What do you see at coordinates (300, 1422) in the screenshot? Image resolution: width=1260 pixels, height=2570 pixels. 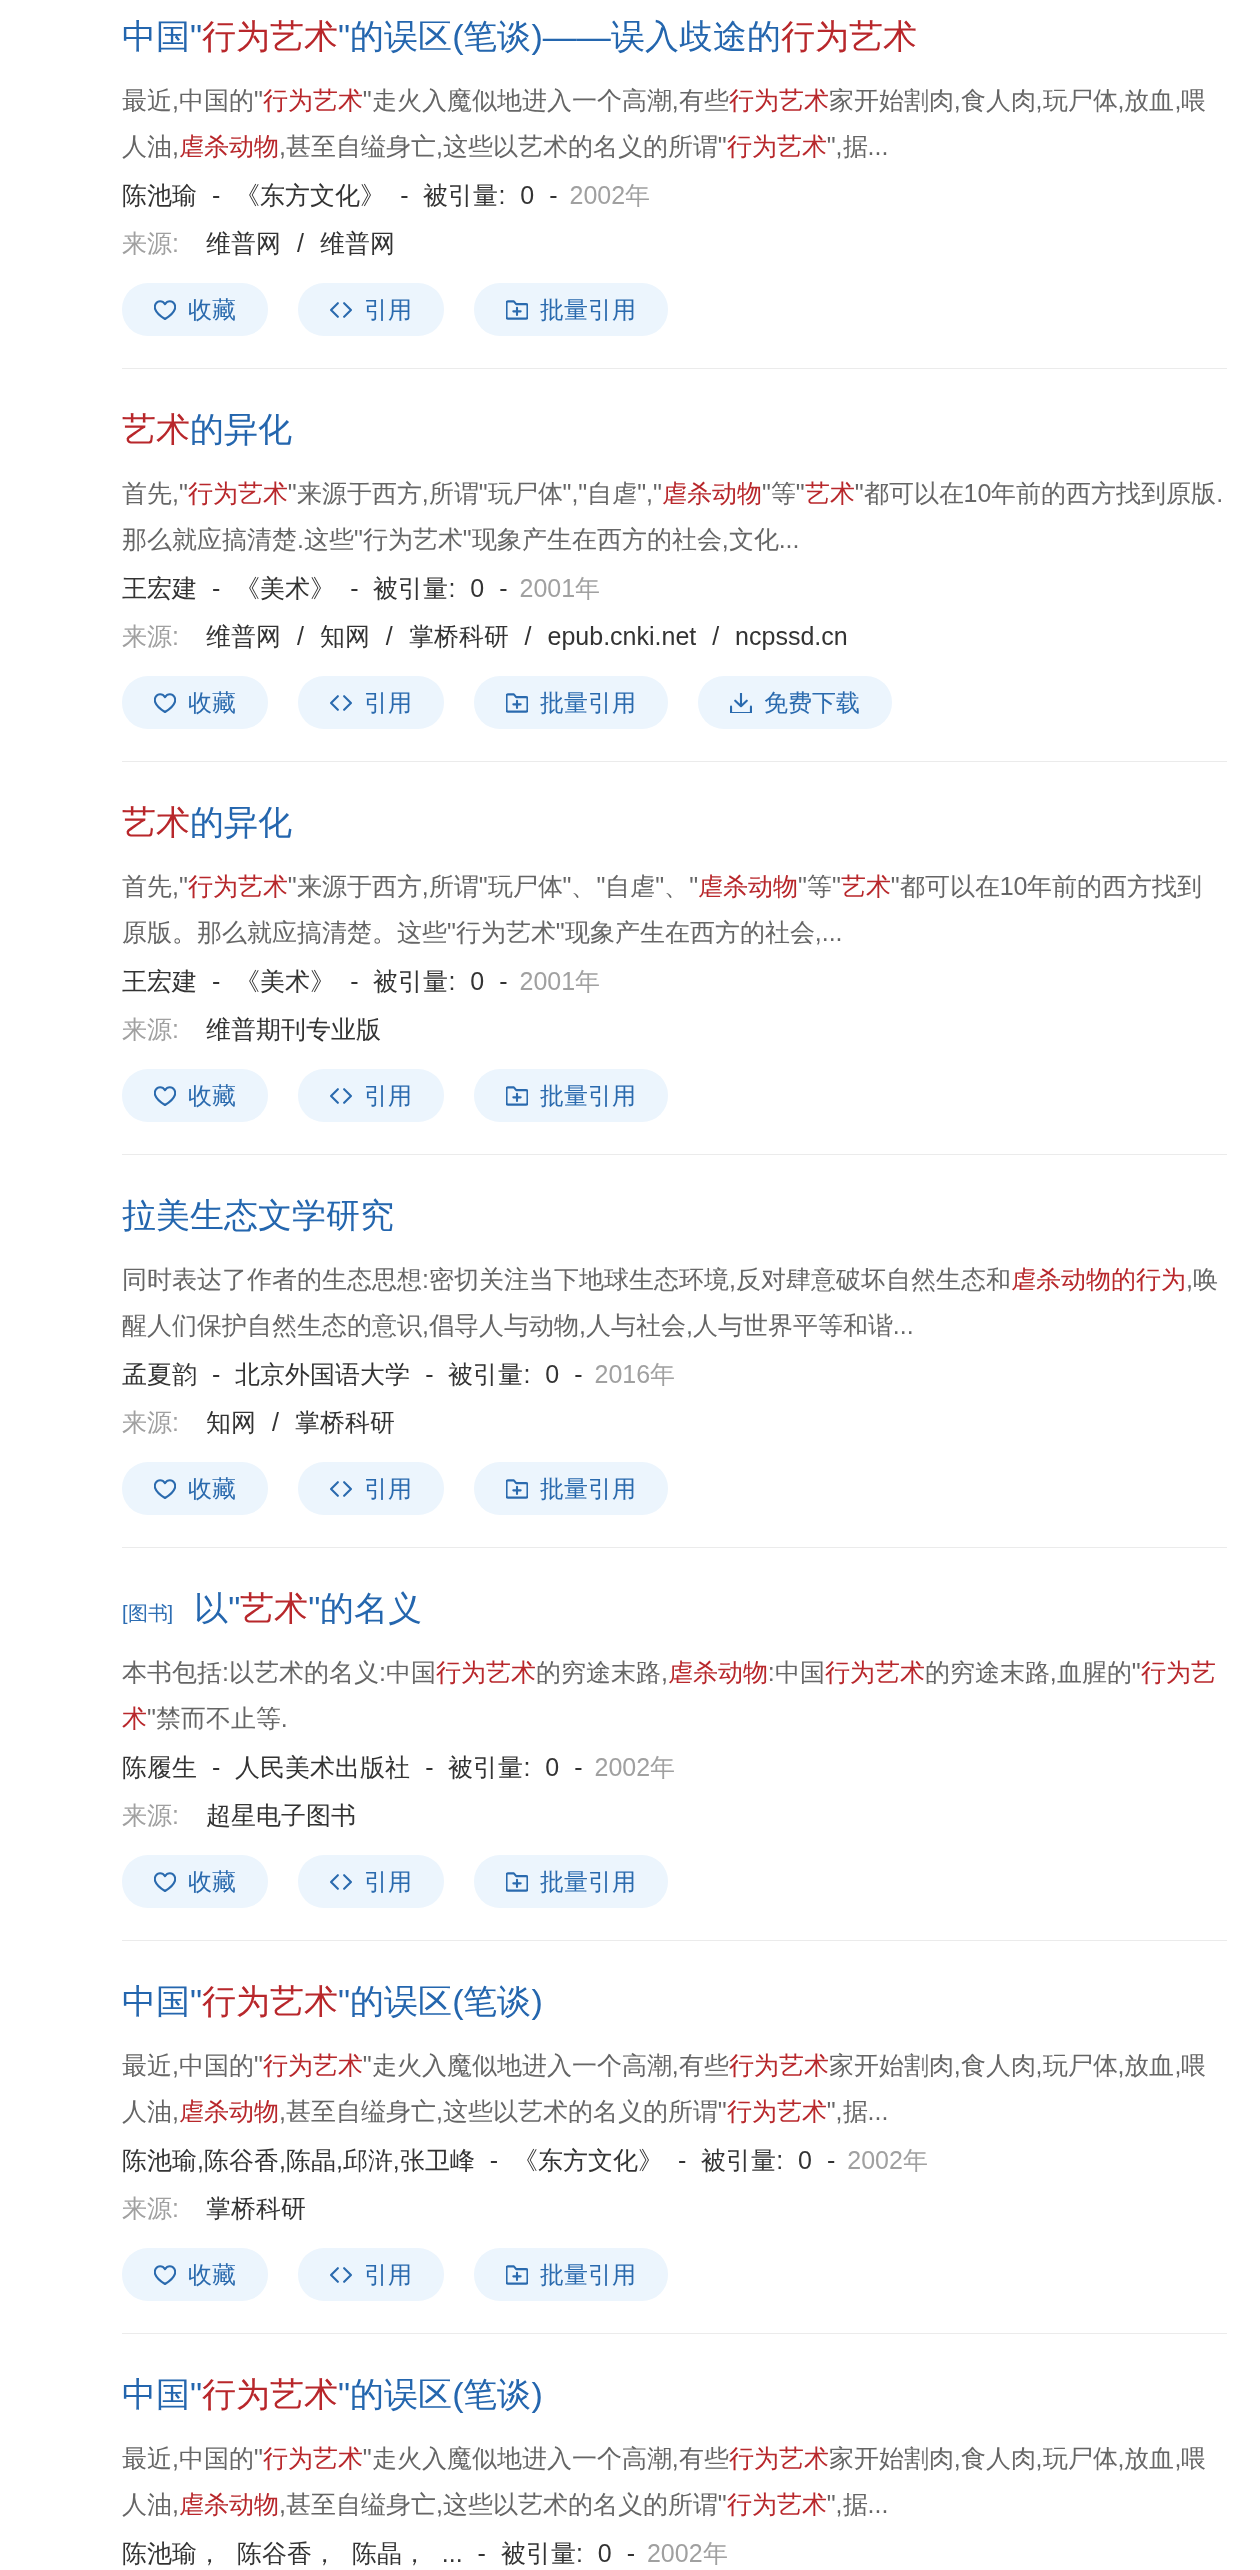 I see `source-list: 知网 / 掌桥科研` at bounding box center [300, 1422].